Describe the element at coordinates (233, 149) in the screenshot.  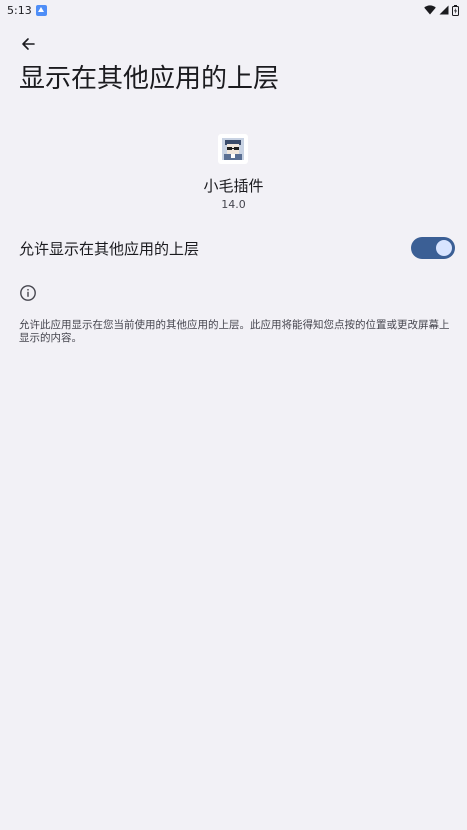
I see `app-avatar-icon` at that location.